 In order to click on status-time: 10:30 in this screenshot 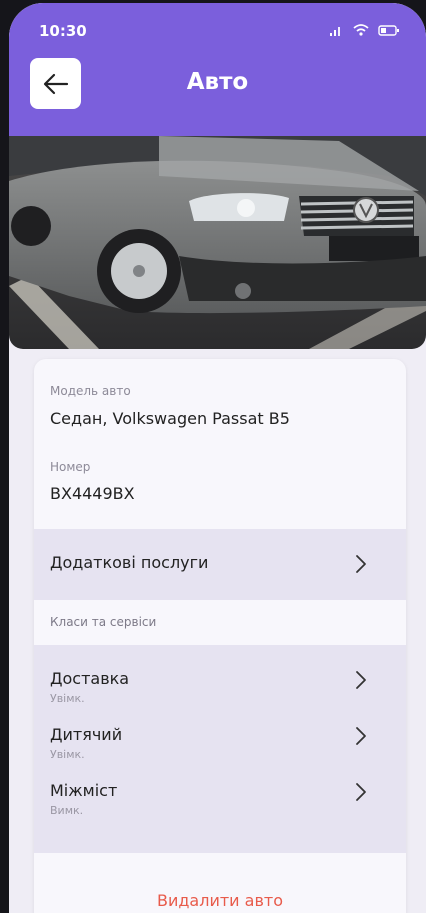, I will do `click(63, 31)`.